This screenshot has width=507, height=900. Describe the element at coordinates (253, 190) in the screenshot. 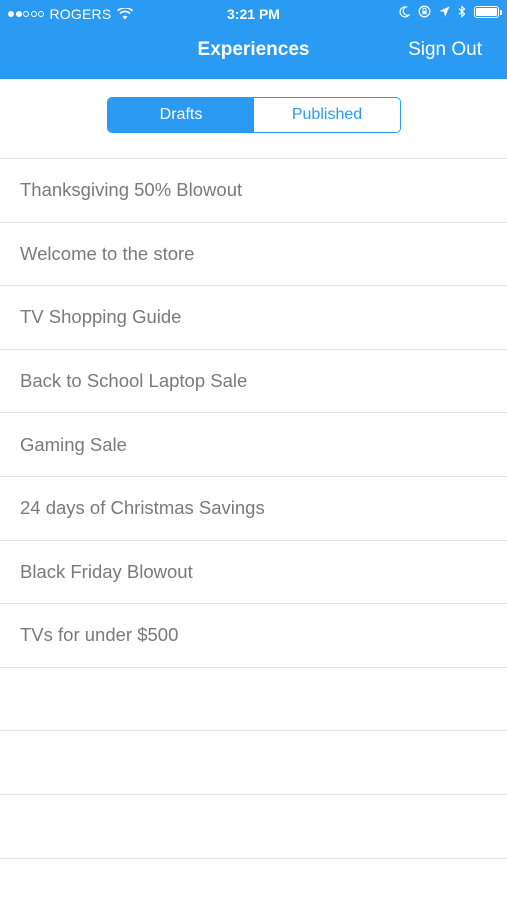

I see `list-item: Thanksgiving 50% Blowout` at that location.